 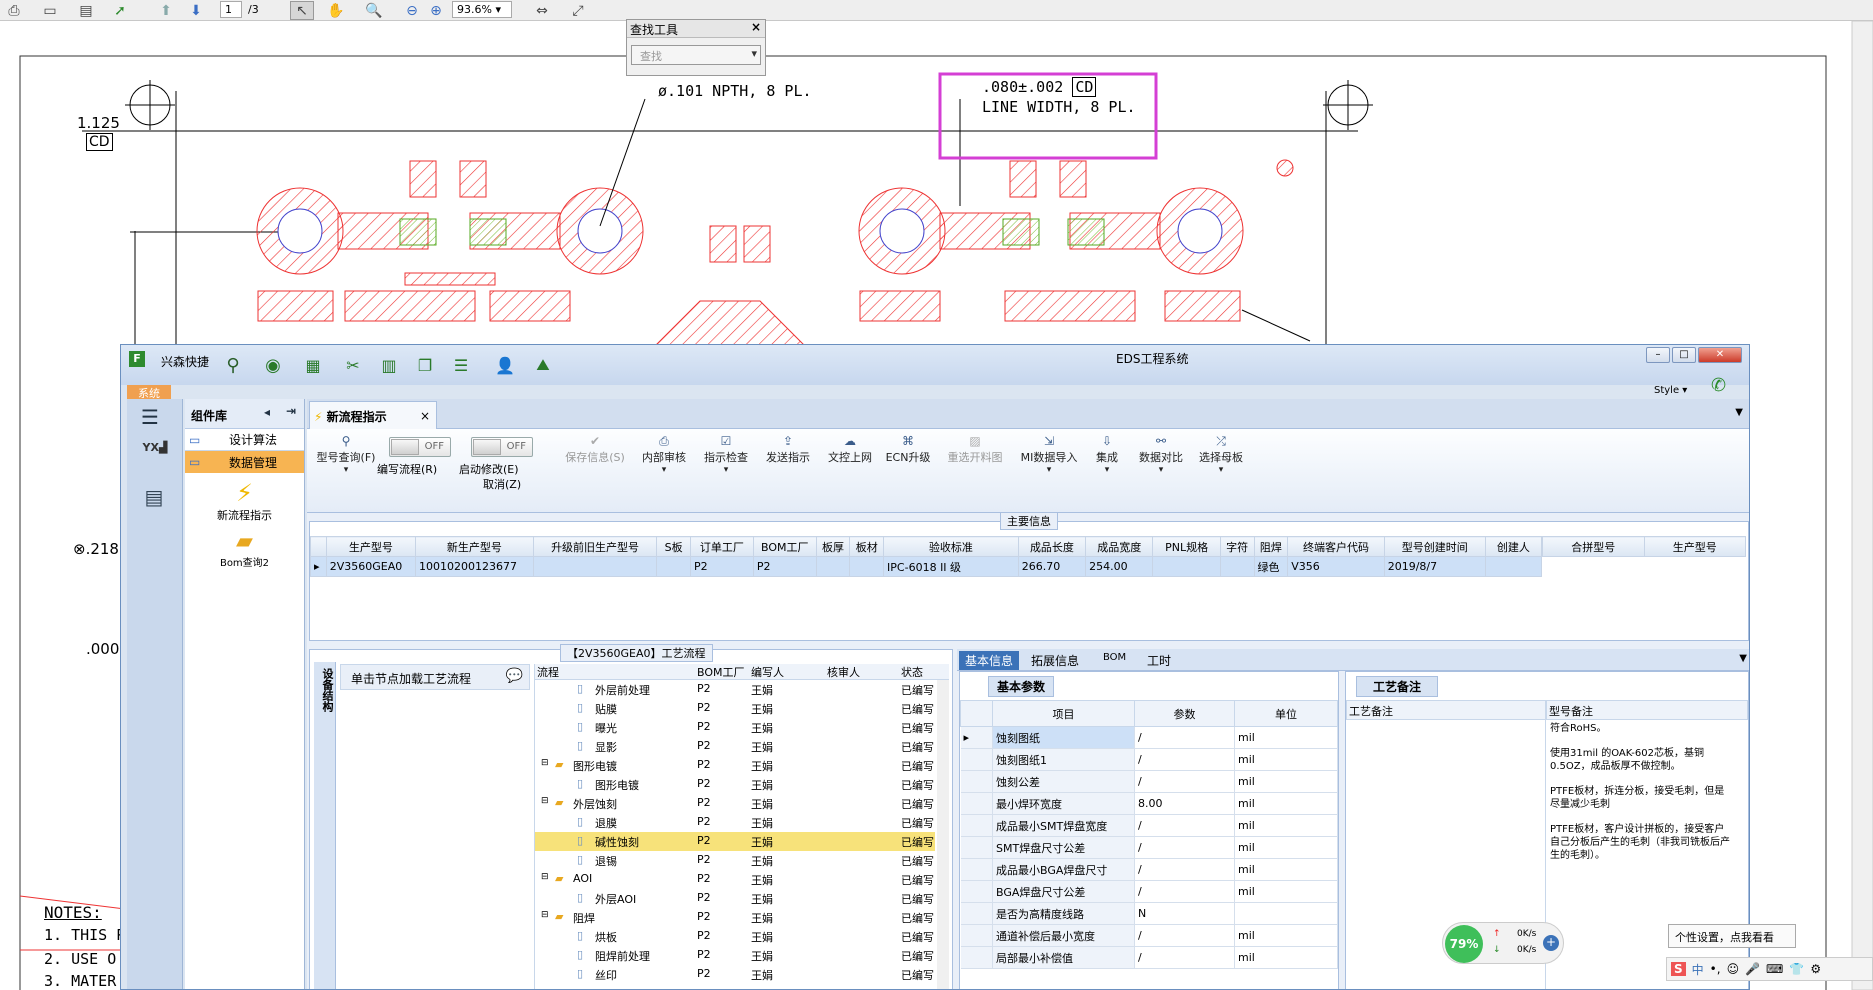 I want to click on col-header: 验收标准, so click(x=951, y=546).